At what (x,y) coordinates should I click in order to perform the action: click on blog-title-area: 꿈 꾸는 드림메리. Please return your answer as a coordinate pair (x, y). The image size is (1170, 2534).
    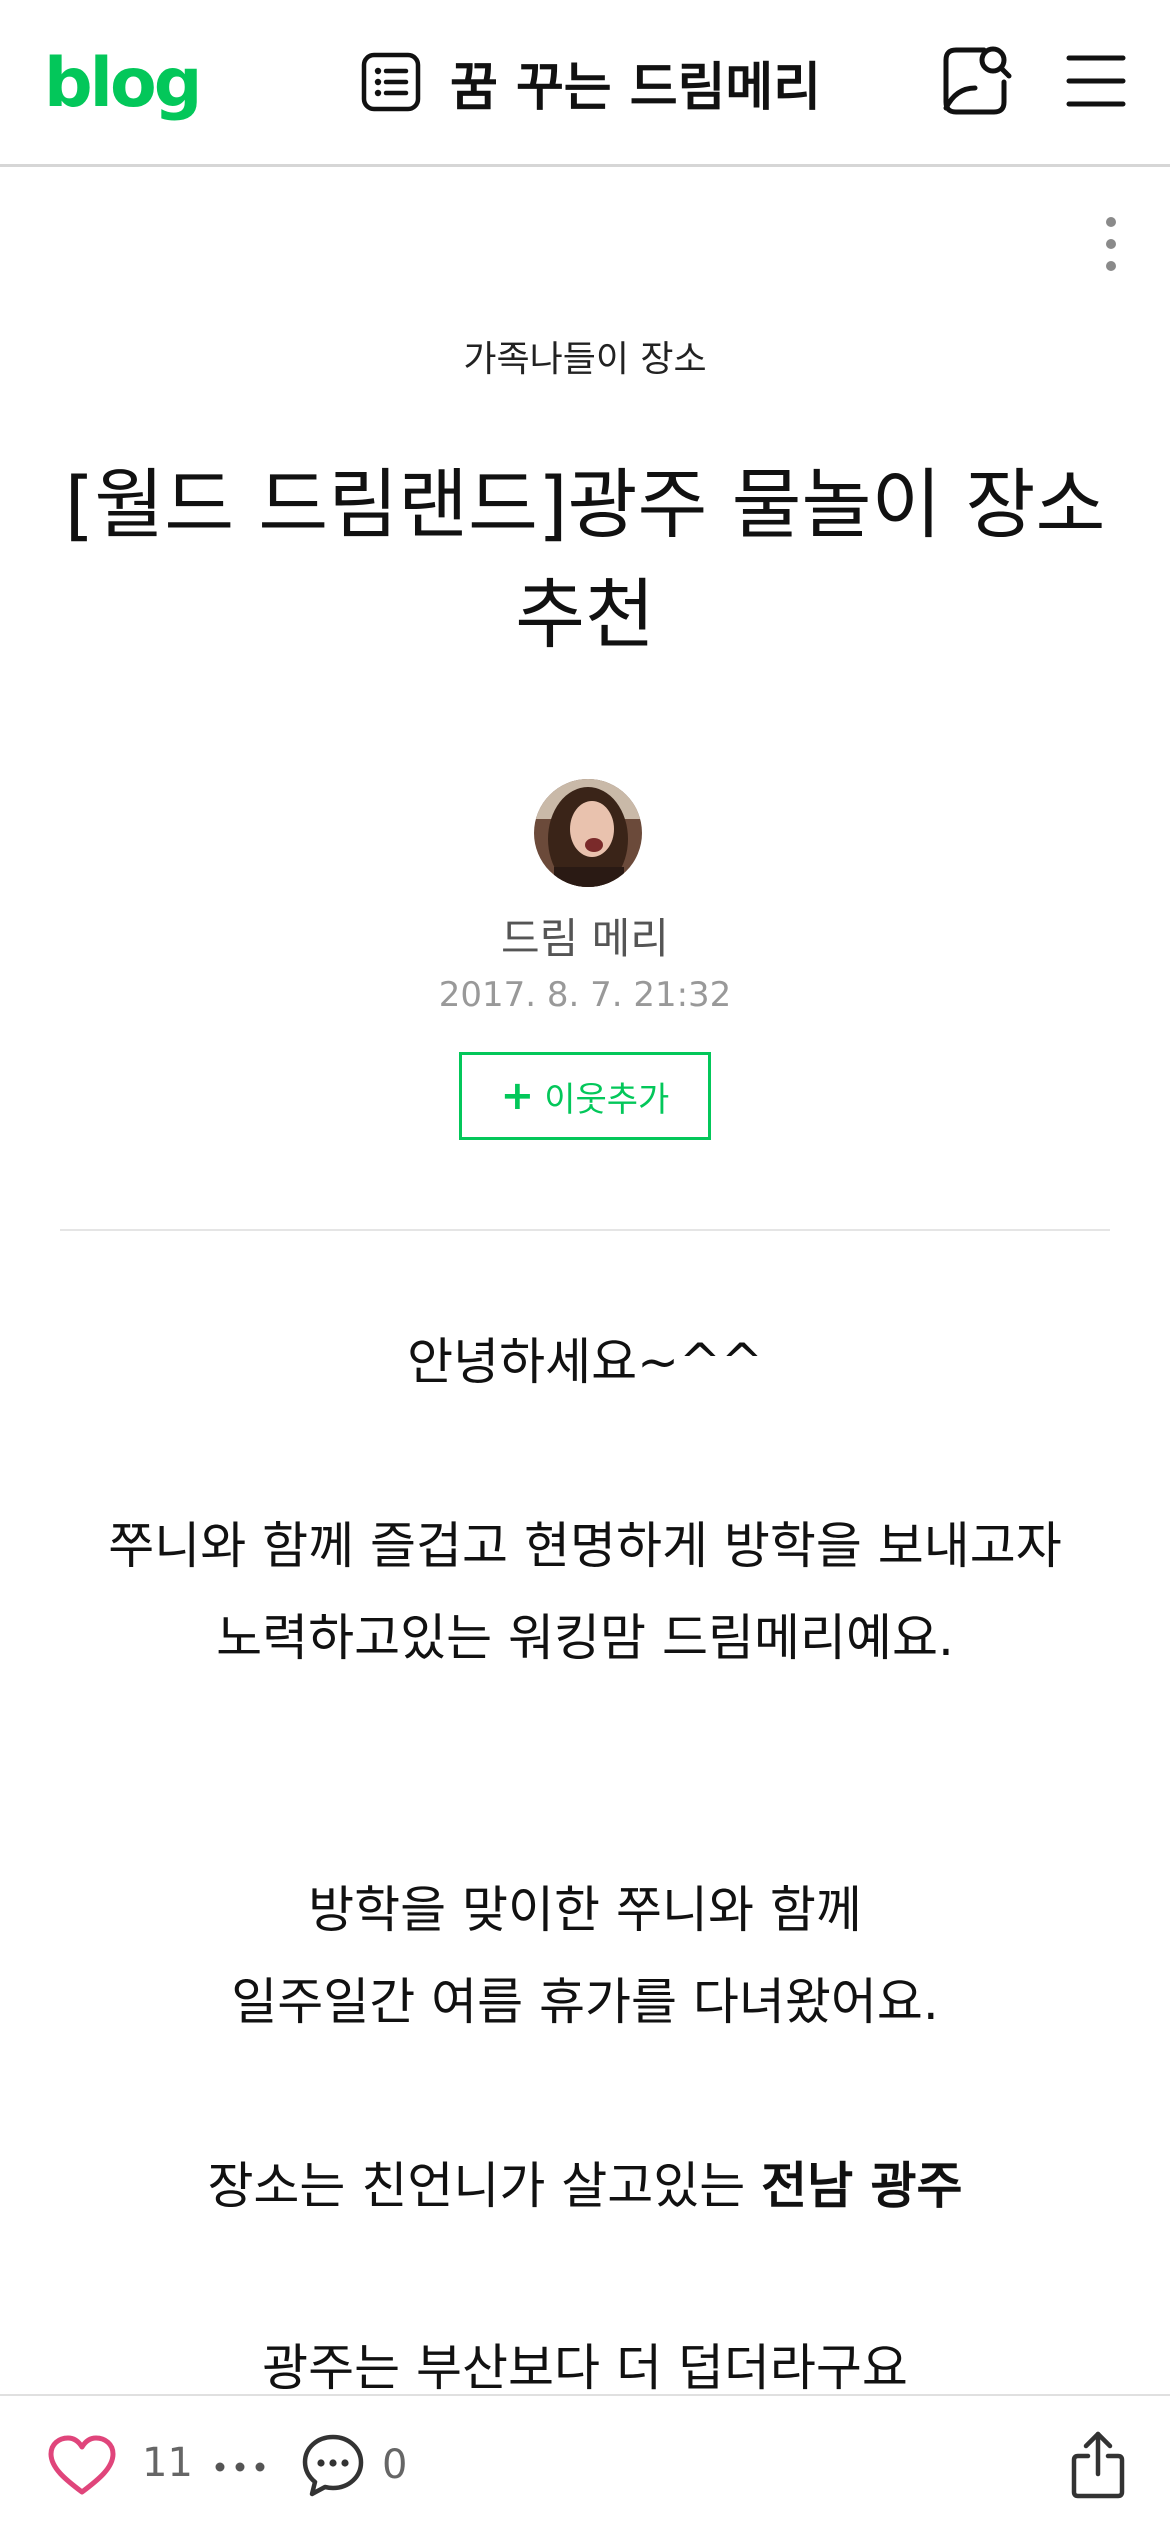
    Looking at the image, I should click on (590, 82).